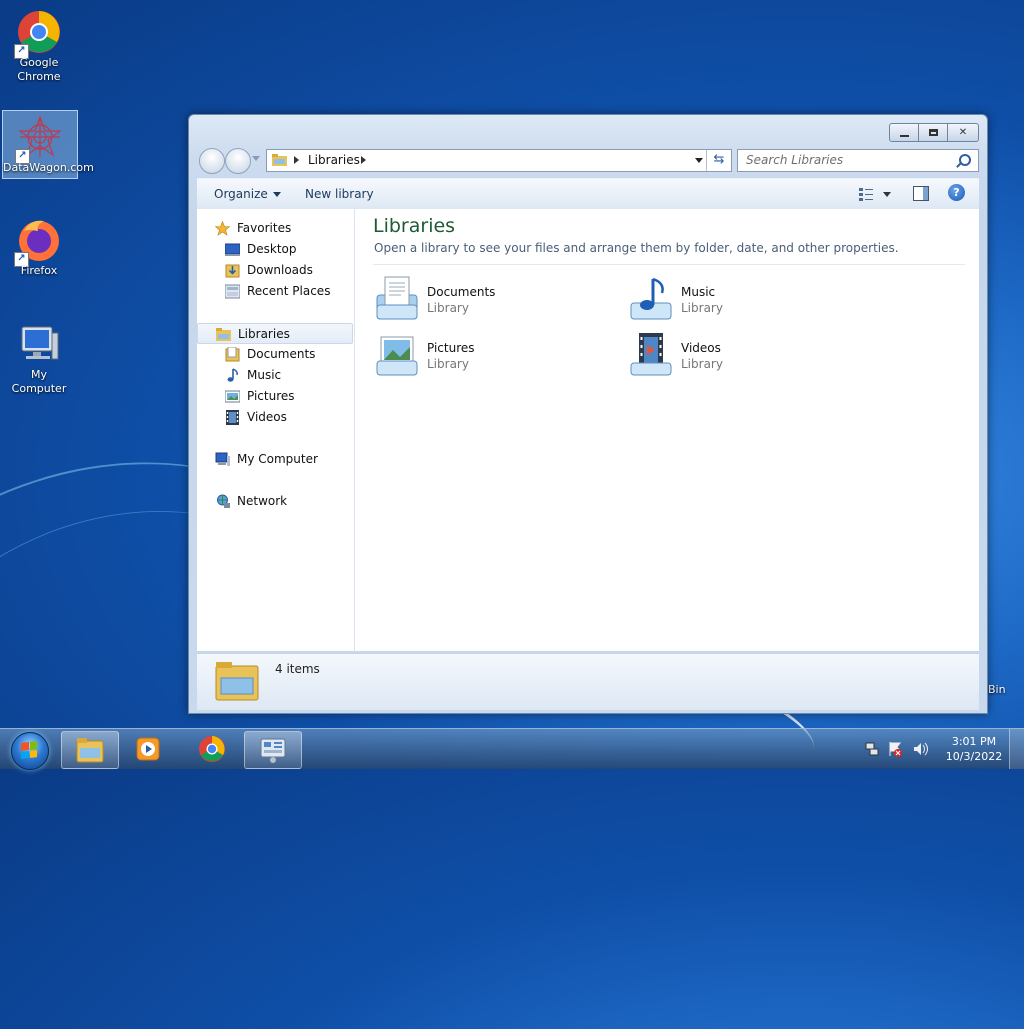 This screenshot has height=1029, width=1024. I want to click on network-status-icon, so click(872, 749).